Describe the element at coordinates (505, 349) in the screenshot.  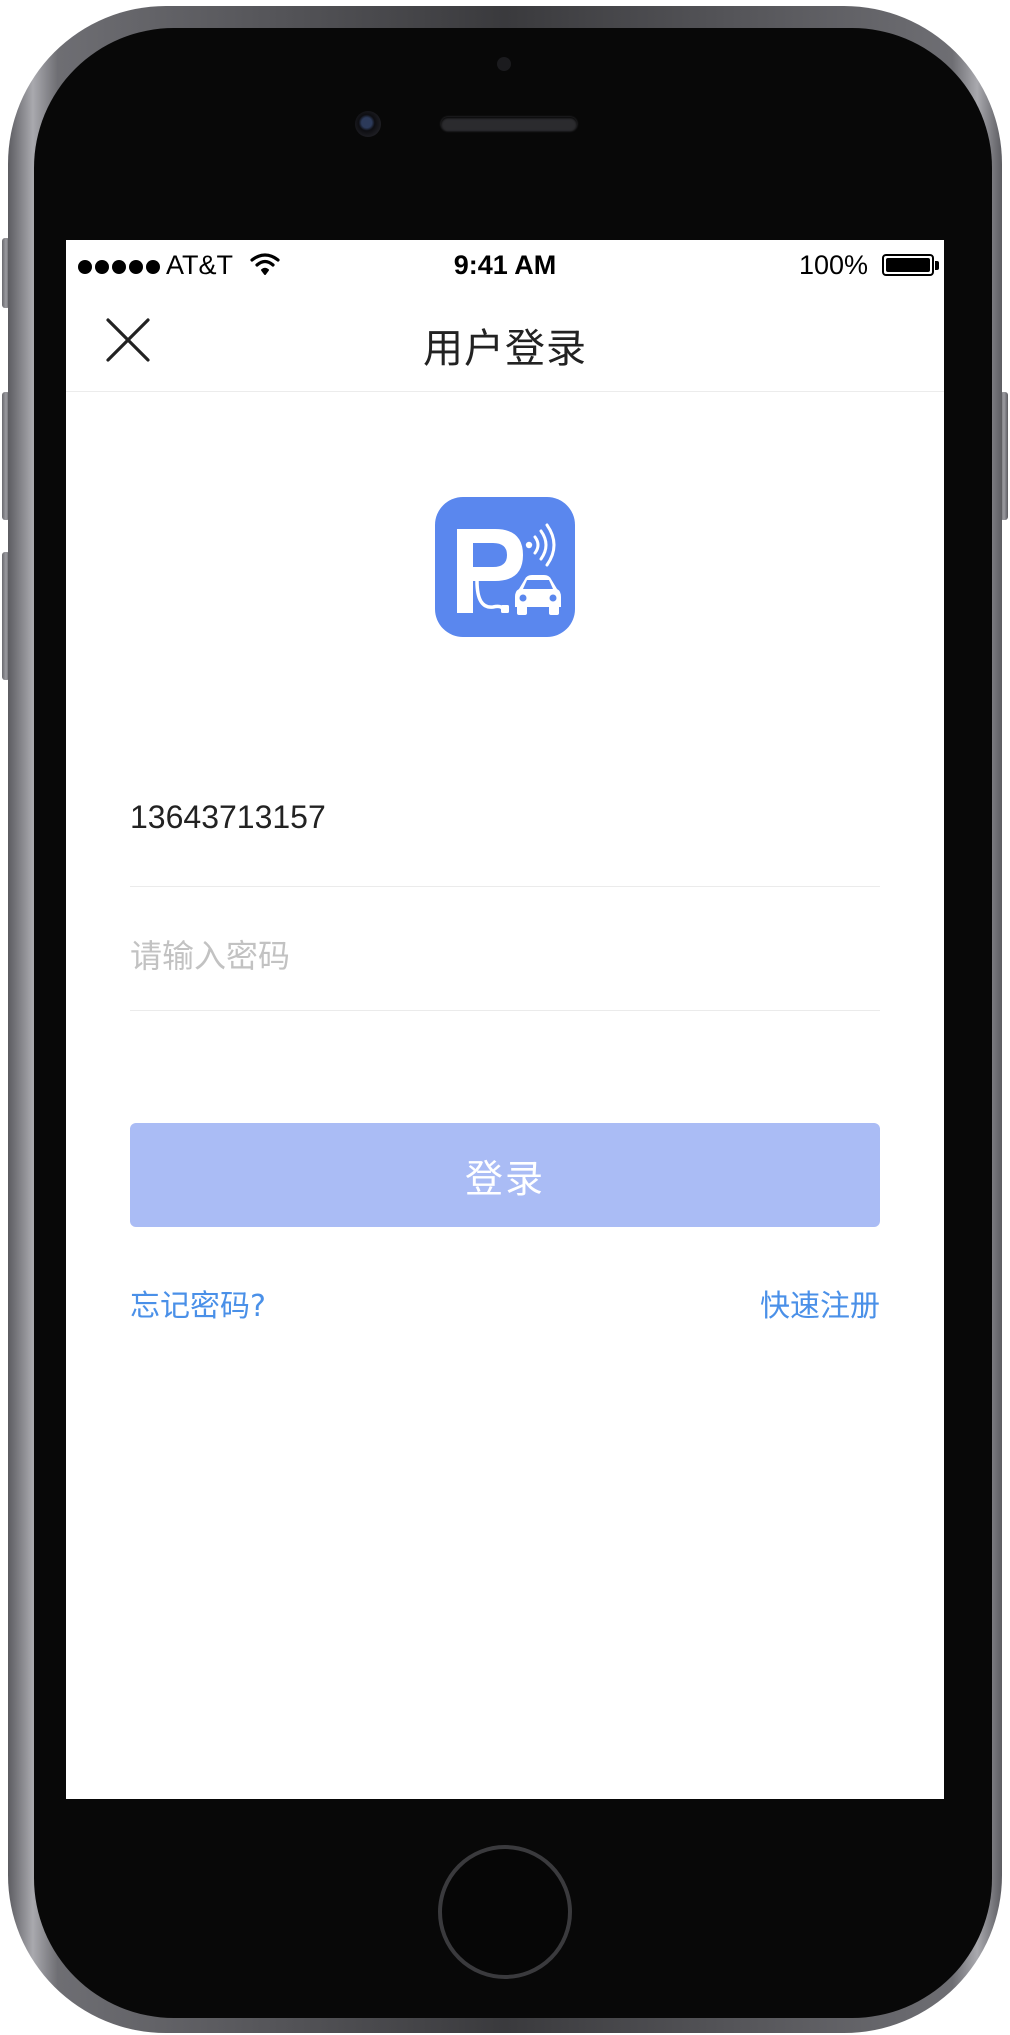
I see `page-title: 用户登录` at that location.